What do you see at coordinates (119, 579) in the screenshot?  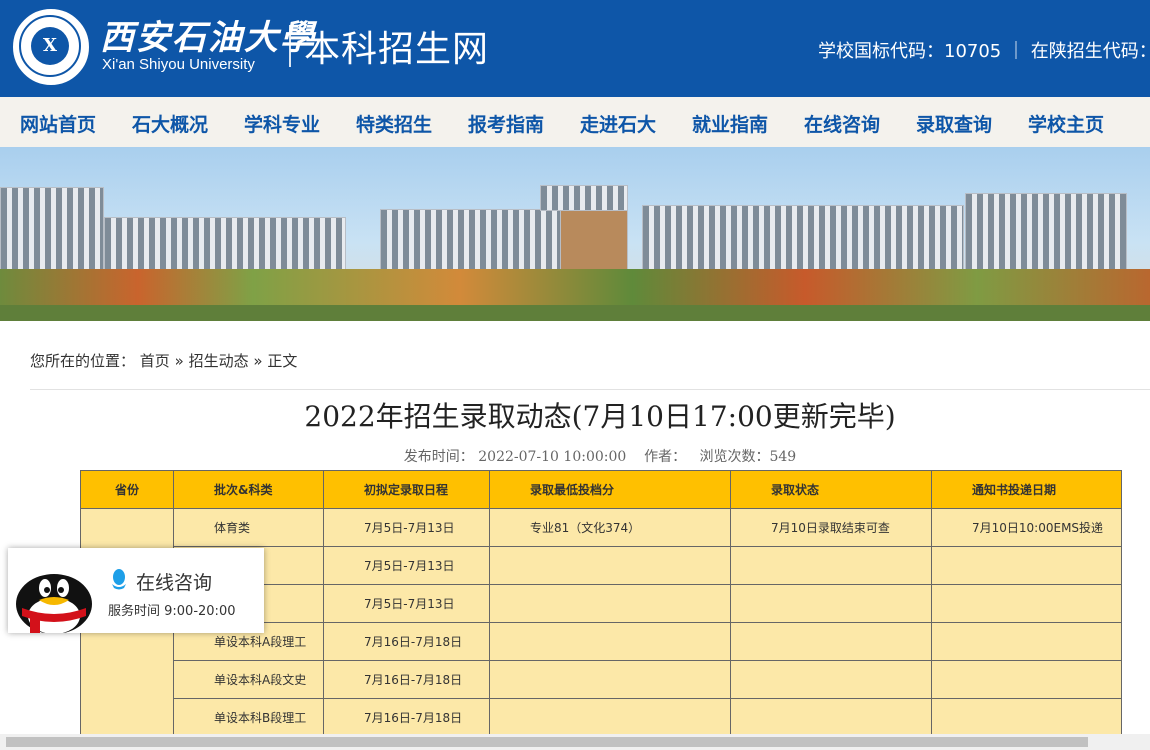 I see `qq-icon` at bounding box center [119, 579].